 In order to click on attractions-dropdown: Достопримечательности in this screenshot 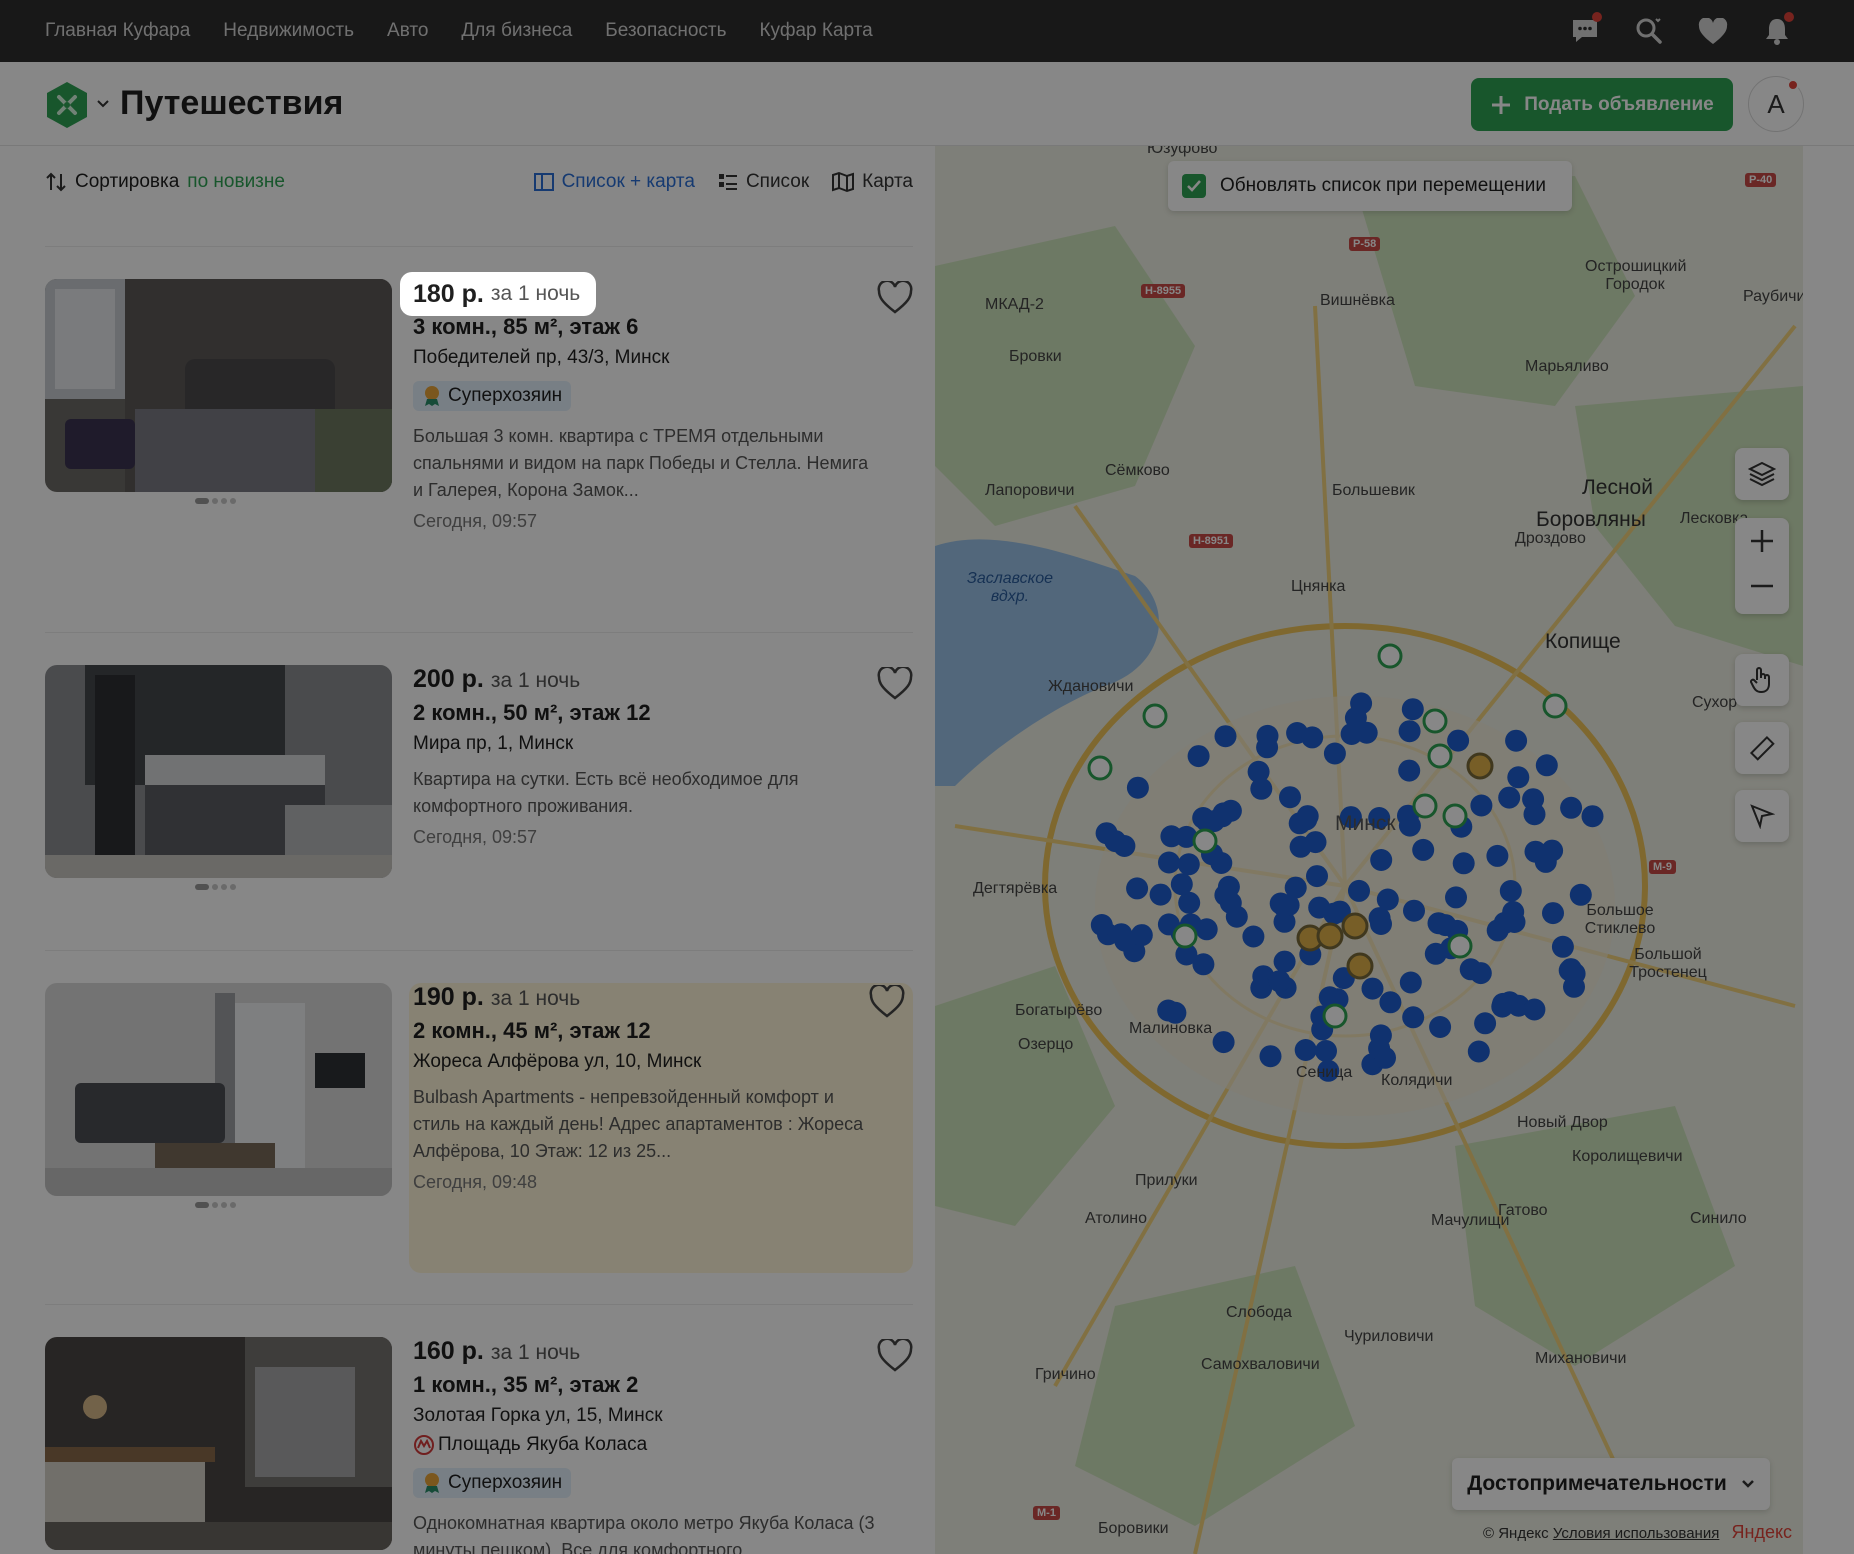, I will do `click(1611, 1484)`.